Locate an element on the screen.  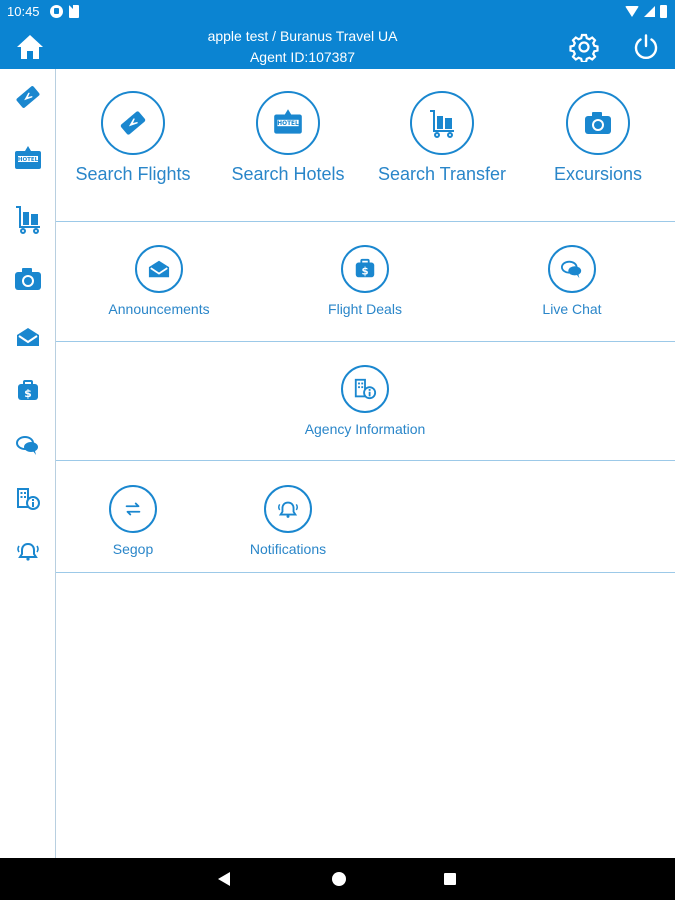
search-hotels-label: Search Hotels is located at coordinates (288, 174).